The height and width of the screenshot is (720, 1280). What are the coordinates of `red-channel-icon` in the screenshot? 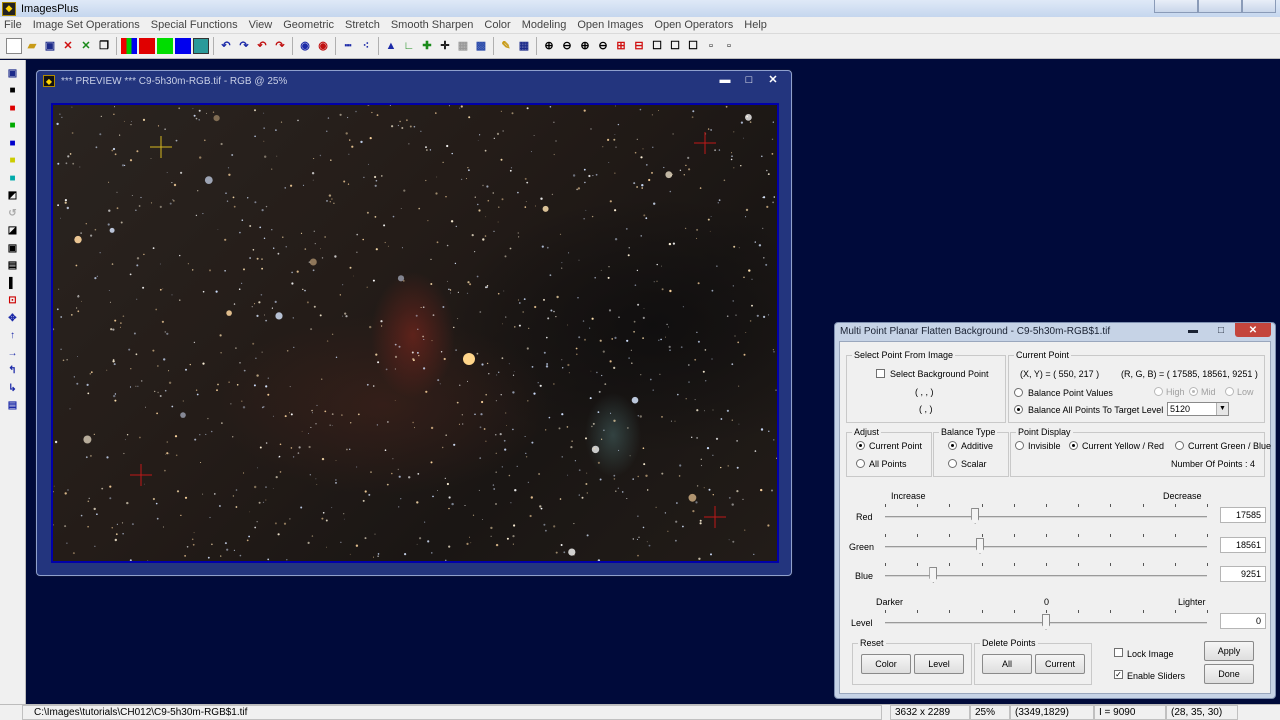 It's located at (147, 46).